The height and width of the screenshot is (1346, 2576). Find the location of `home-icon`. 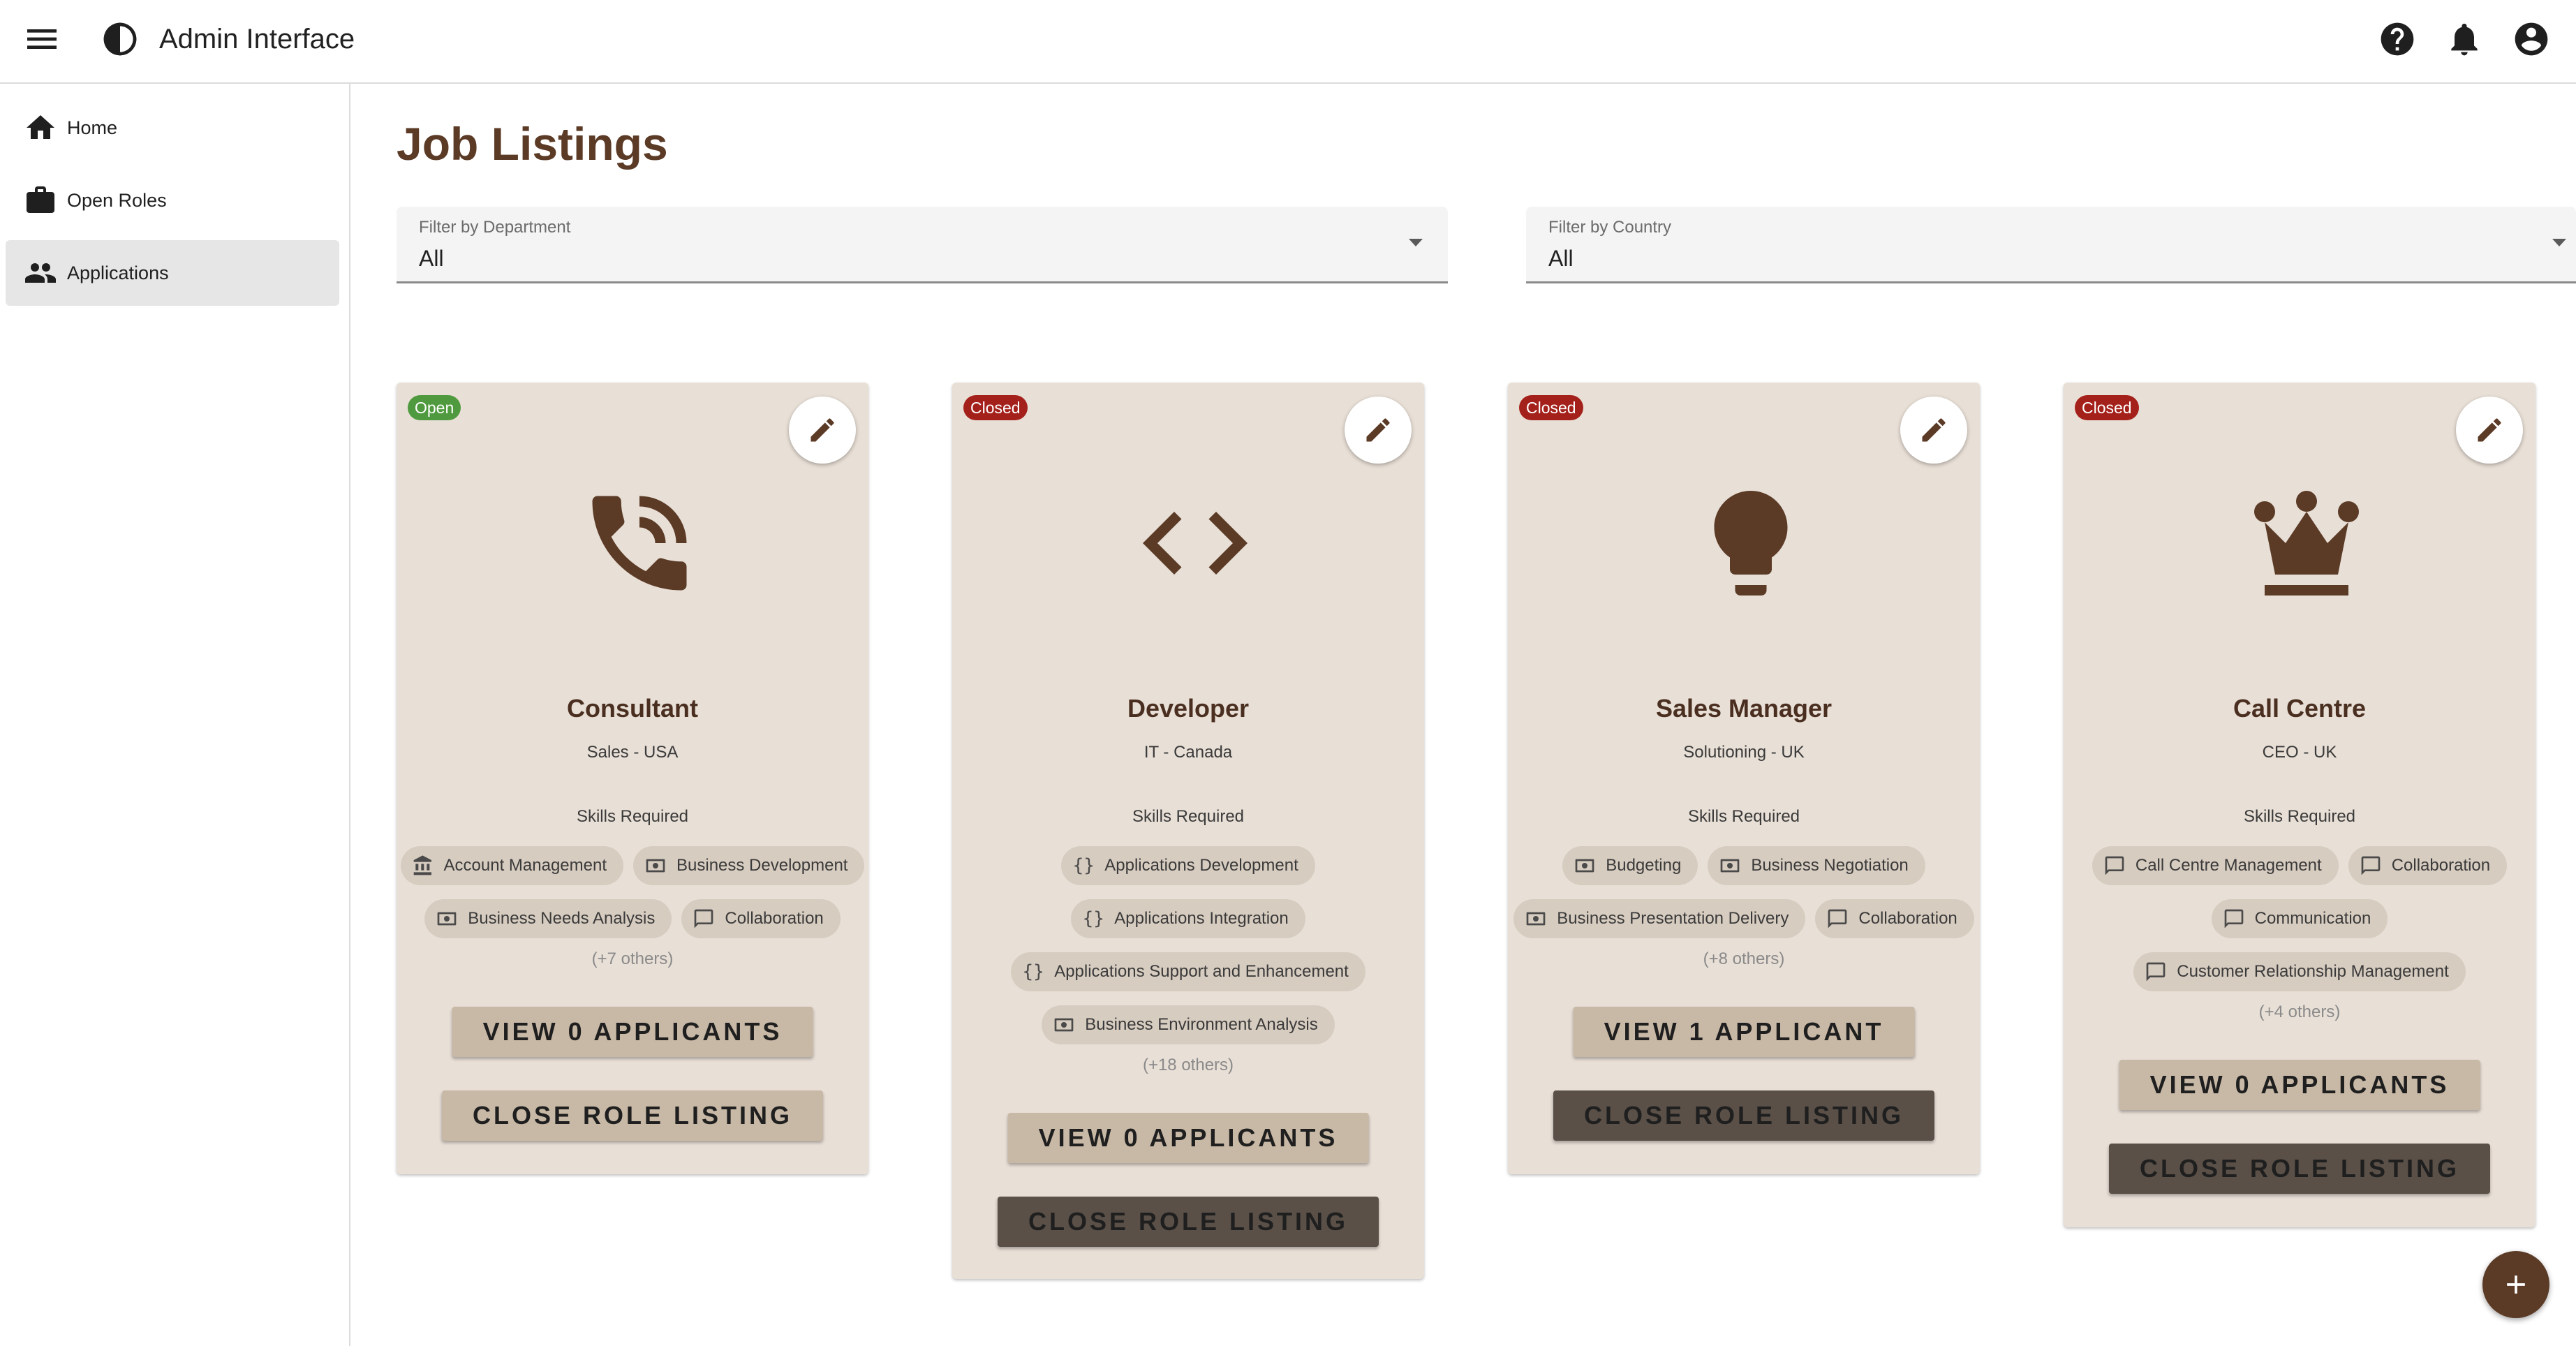

home-icon is located at coordinates (40, 128).